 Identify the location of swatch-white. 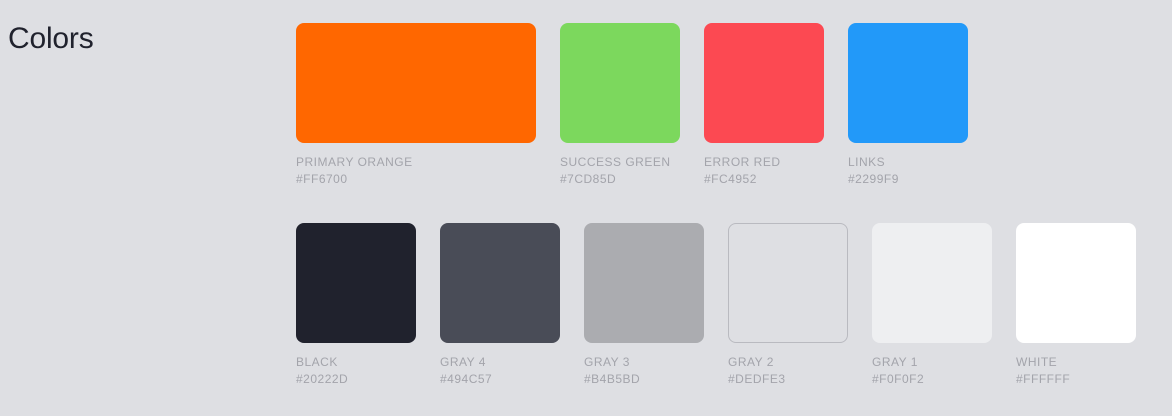
(1076, 283).